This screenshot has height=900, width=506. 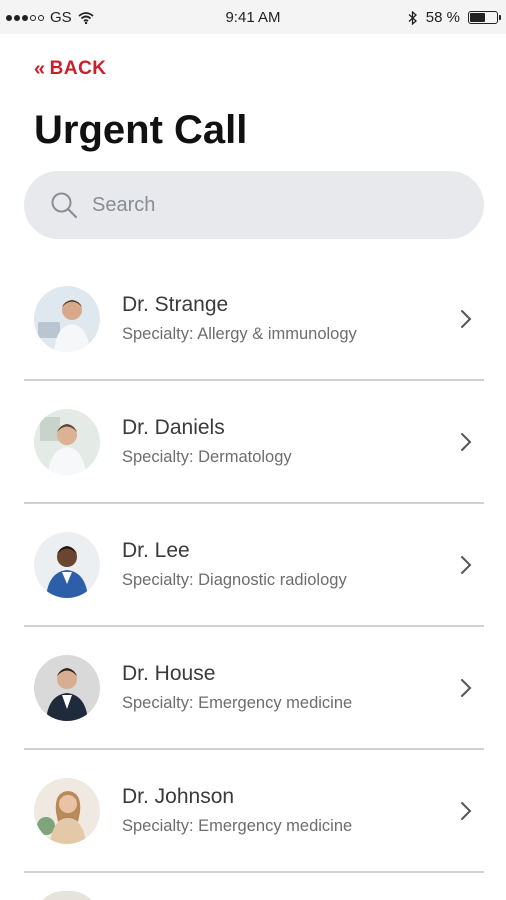 What do you see at coordinates (478, 17) in the screenshot?
I see `battery-level` at bounding box center [478, 17].